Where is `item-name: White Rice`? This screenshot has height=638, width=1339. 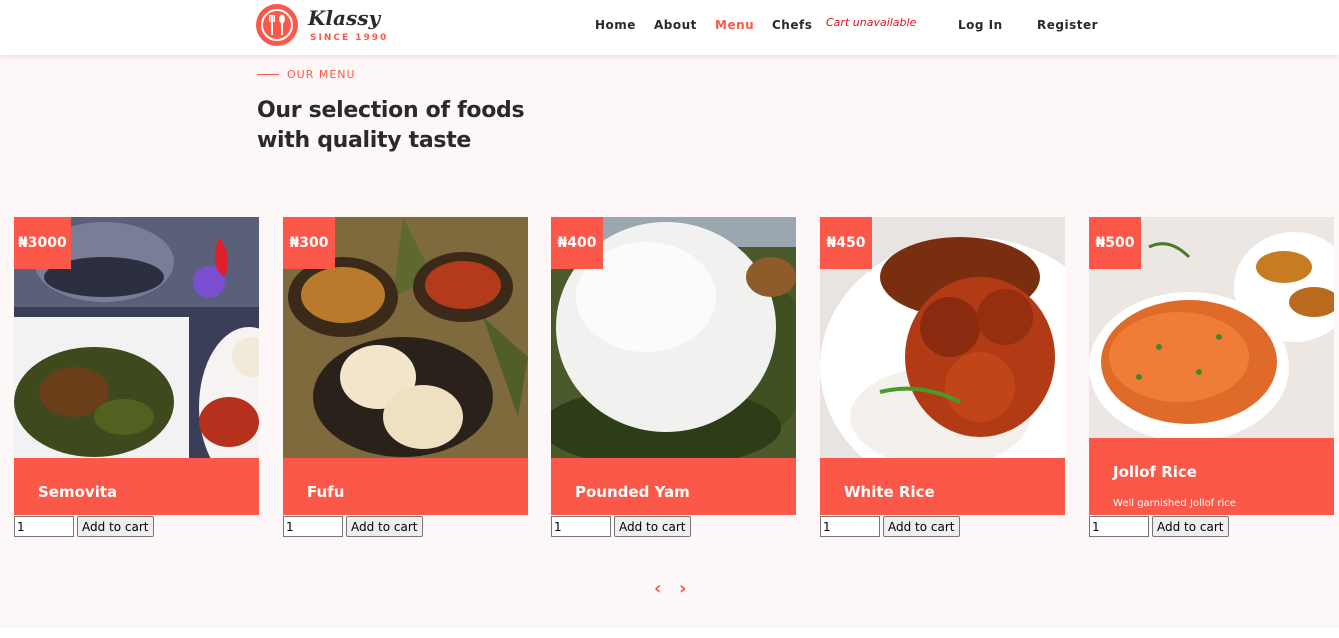
item-name: White Rice is located at coordinates (889, 492).